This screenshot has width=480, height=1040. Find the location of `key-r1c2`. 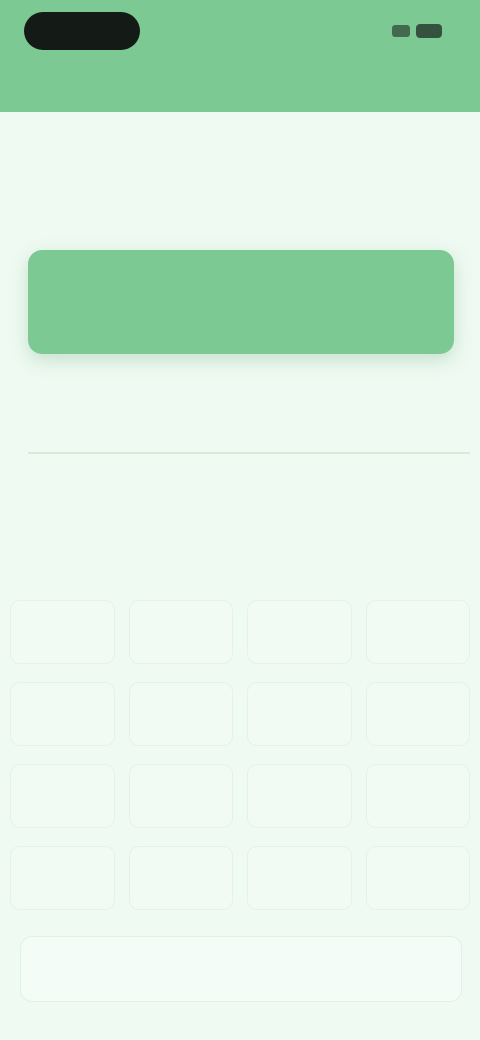

key-r1c2 is located at coordinates (180, 632).